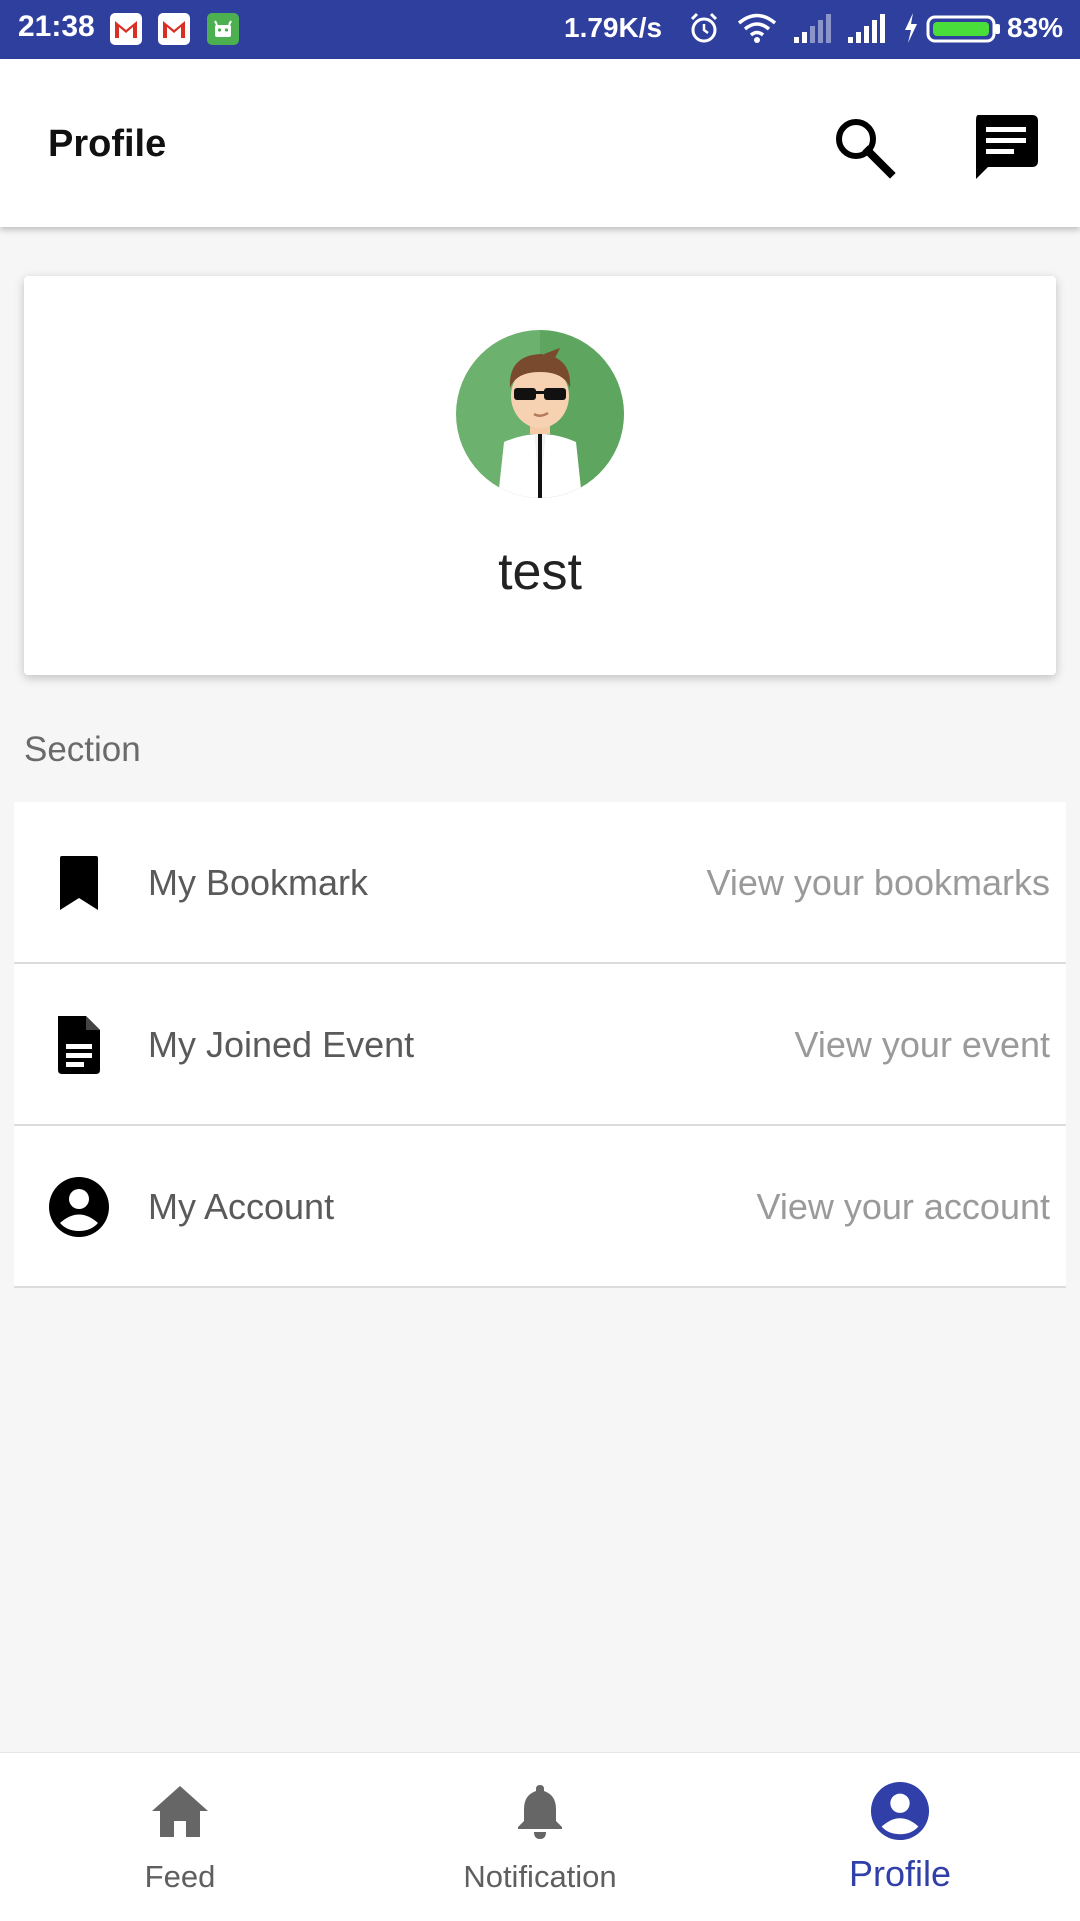 The height and width of the screenshot is (1921, 1080). I want to click on list-item-bookmark: My Bookmark View your bookmarks, so click(540, 883).